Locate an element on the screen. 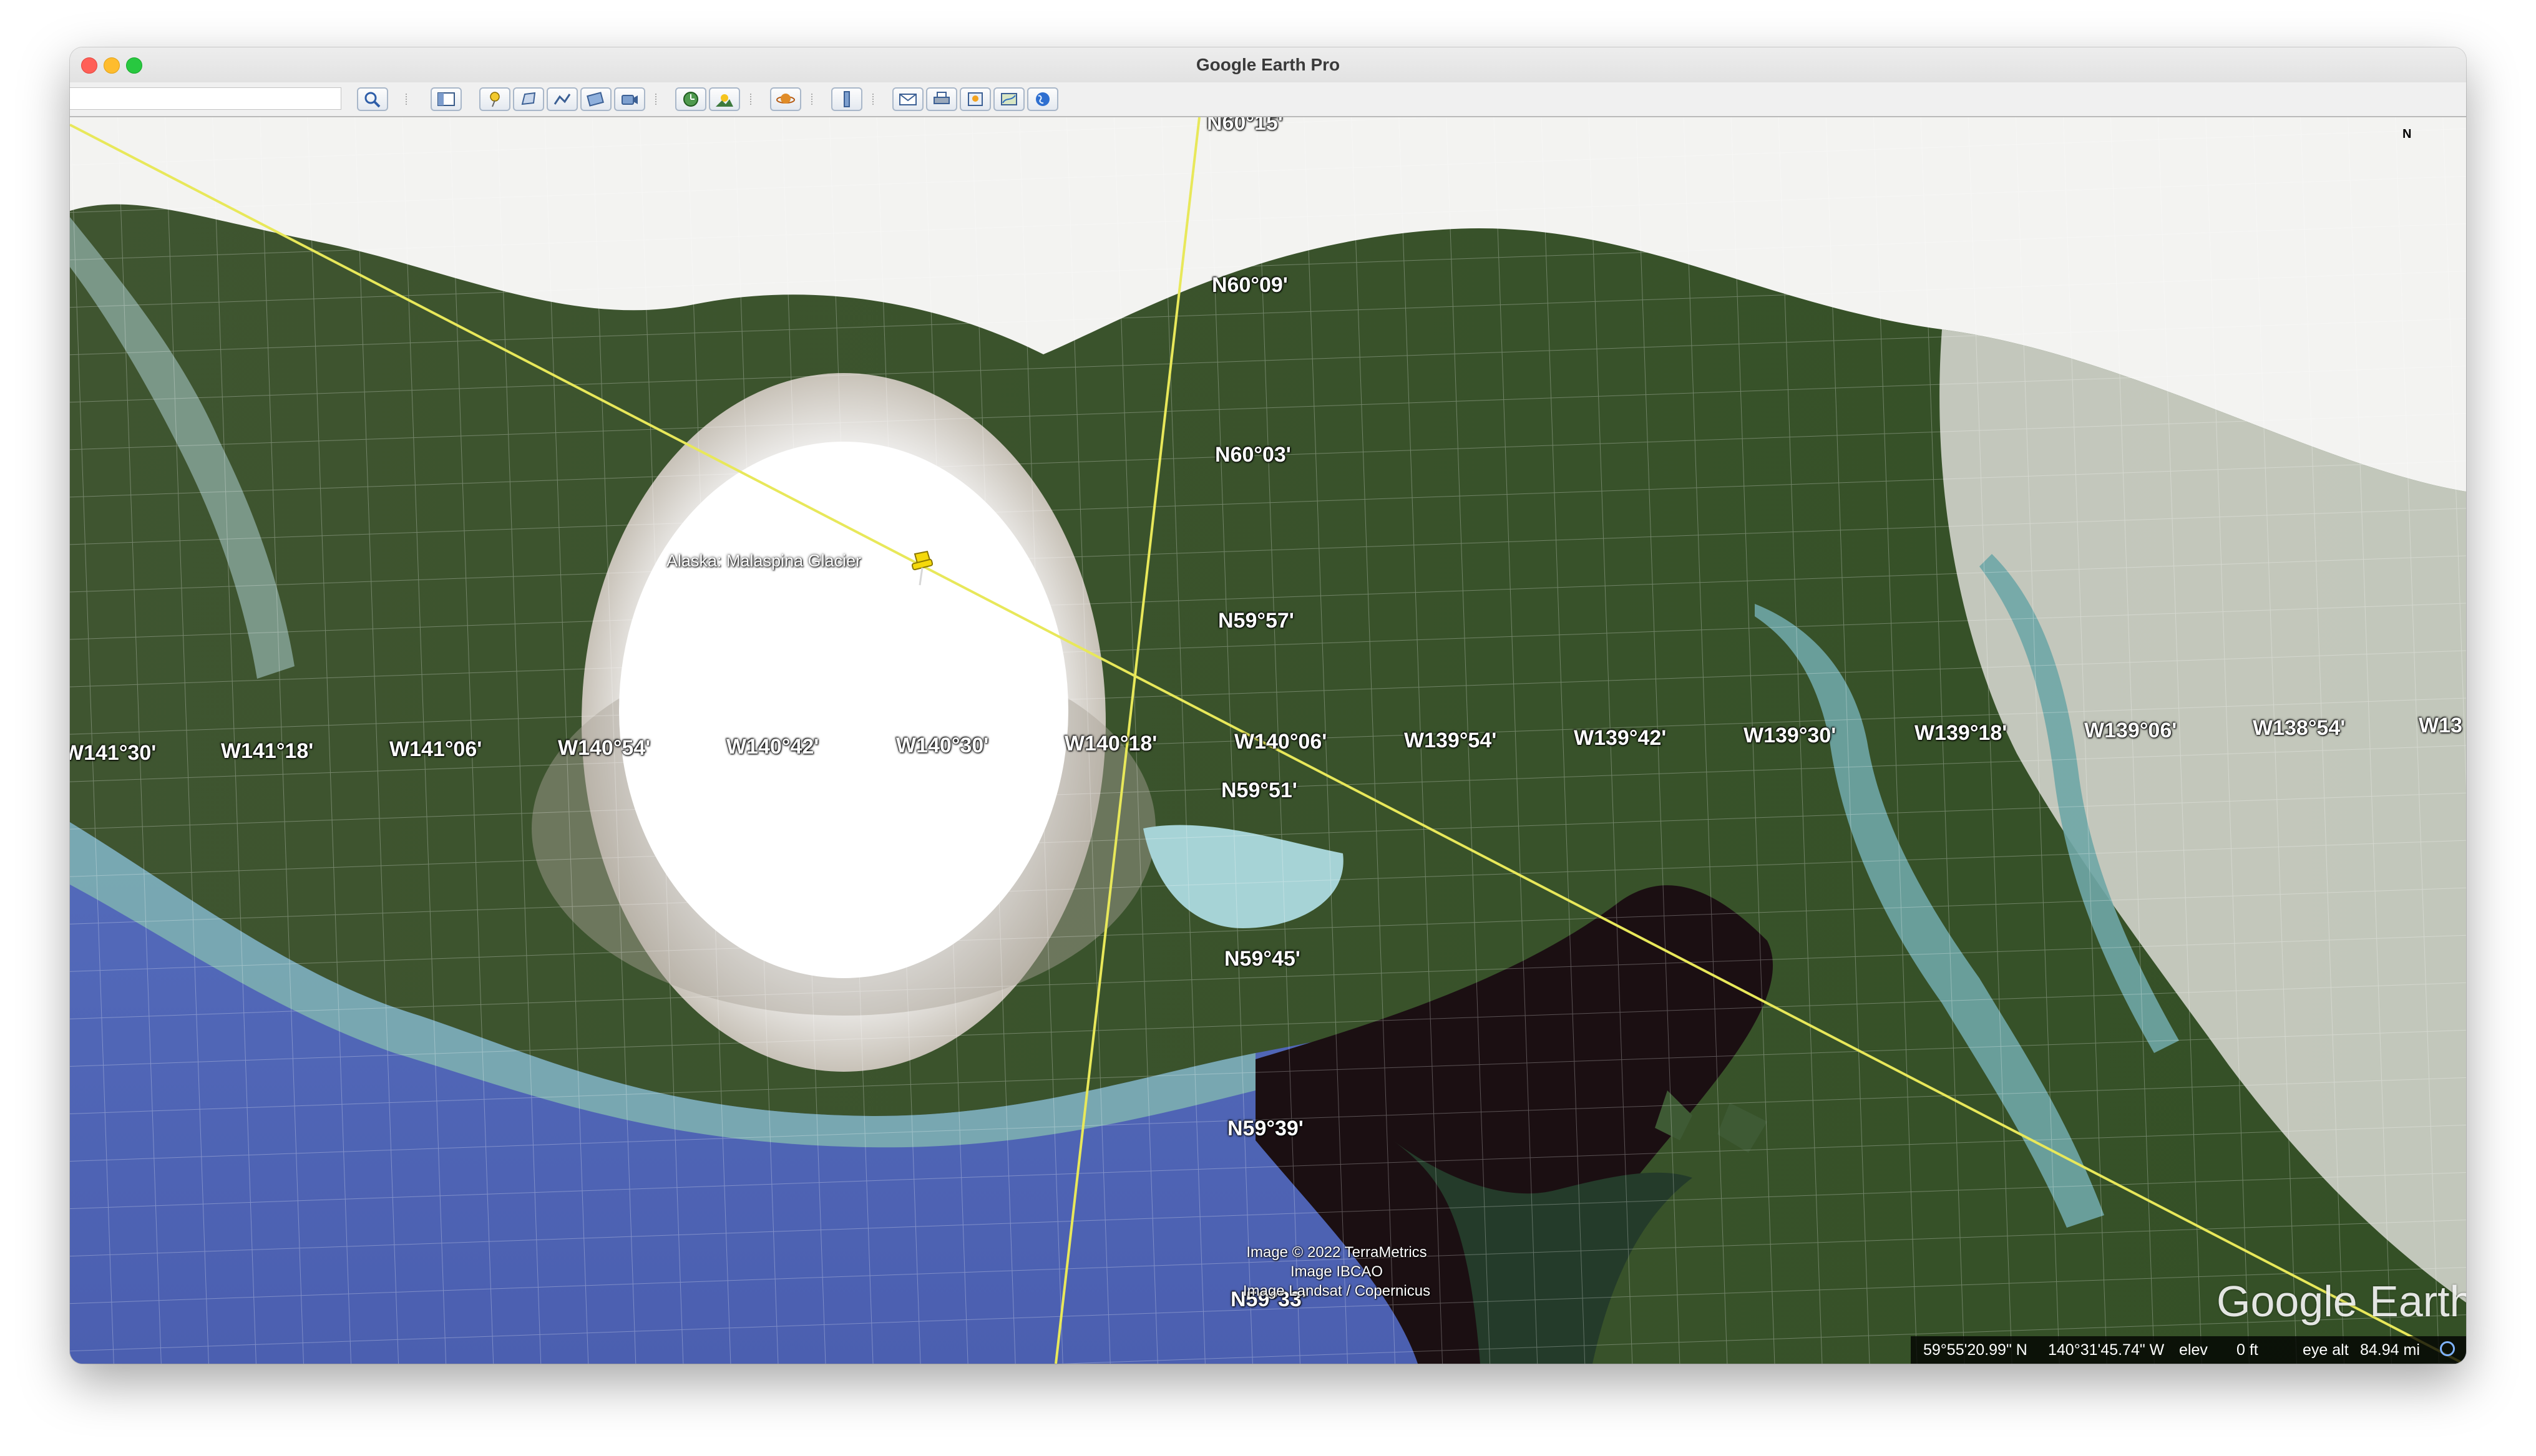 This screenshot has width=2536, height=1456. save-image-icon is located at coordinates (975, 99).